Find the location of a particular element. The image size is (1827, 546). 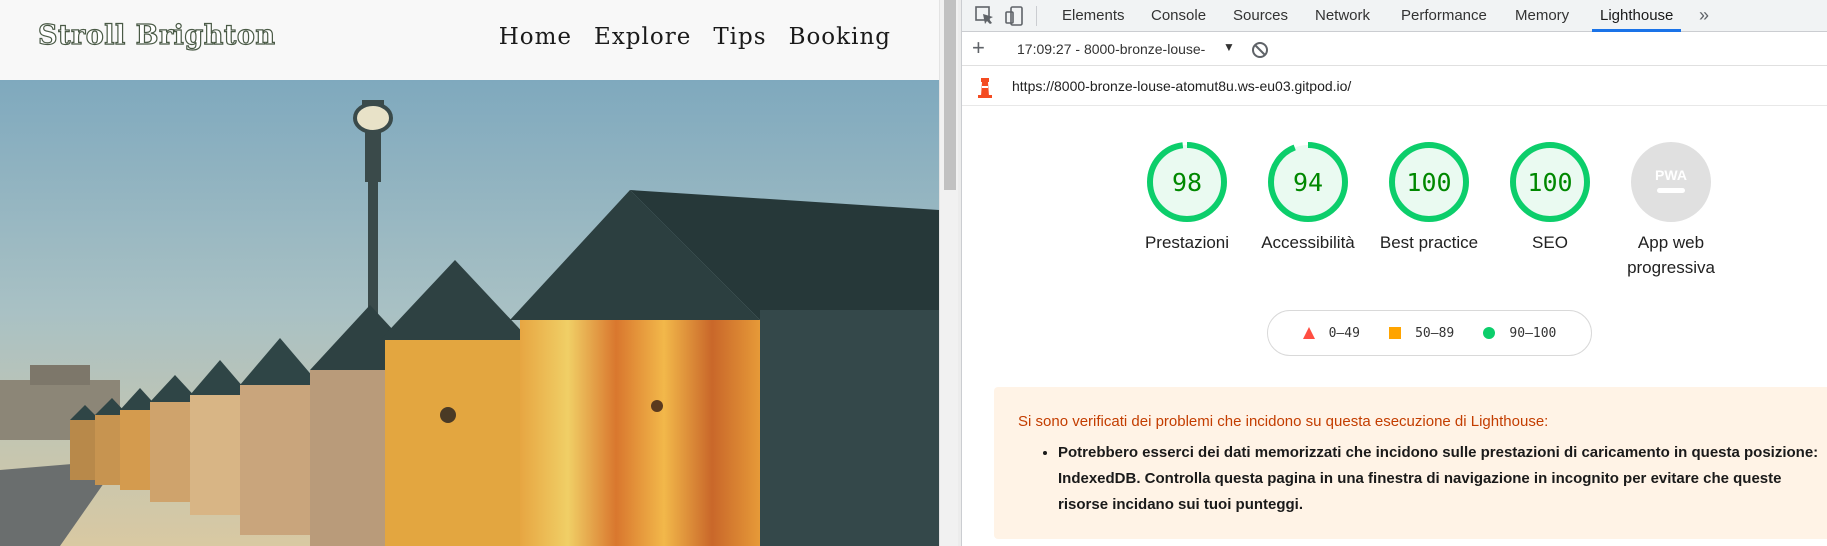

legend-average: 50–89 is located at coordinates (1421, 333).